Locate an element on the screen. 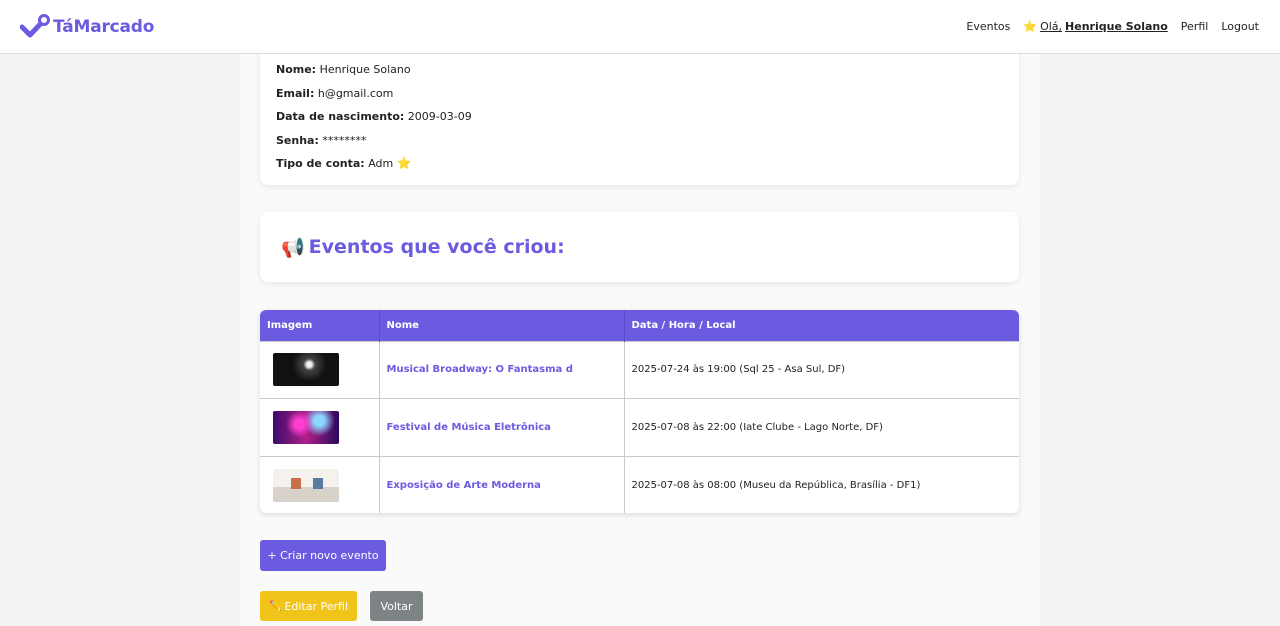 The width and height of the screenshot is (1280, 626). brand: TáMarcado is located at coordinates (87, 26).